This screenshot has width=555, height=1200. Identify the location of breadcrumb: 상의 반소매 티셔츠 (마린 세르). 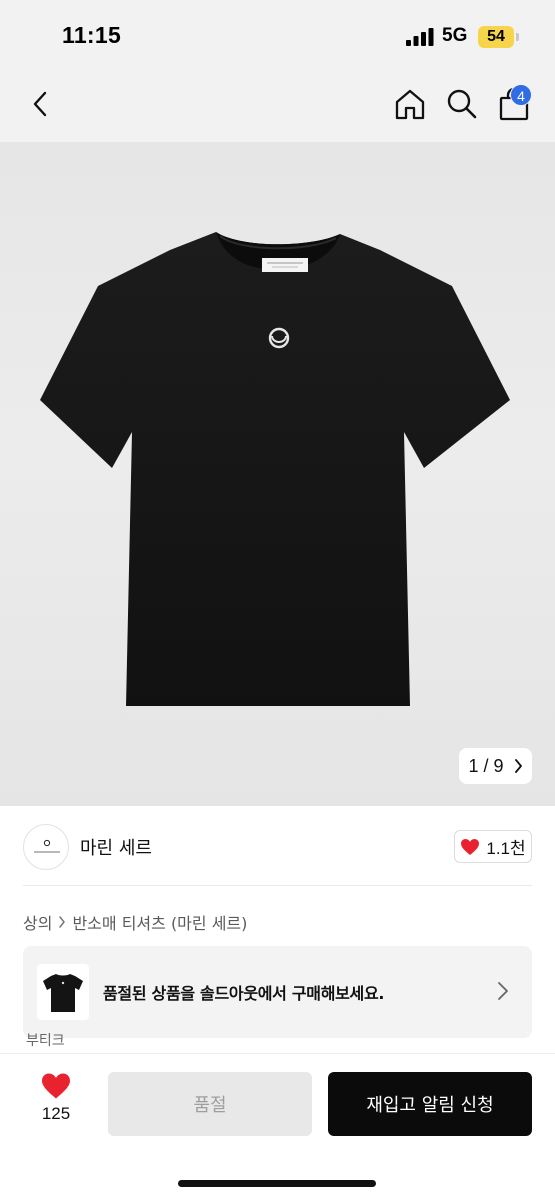
(135, 922).